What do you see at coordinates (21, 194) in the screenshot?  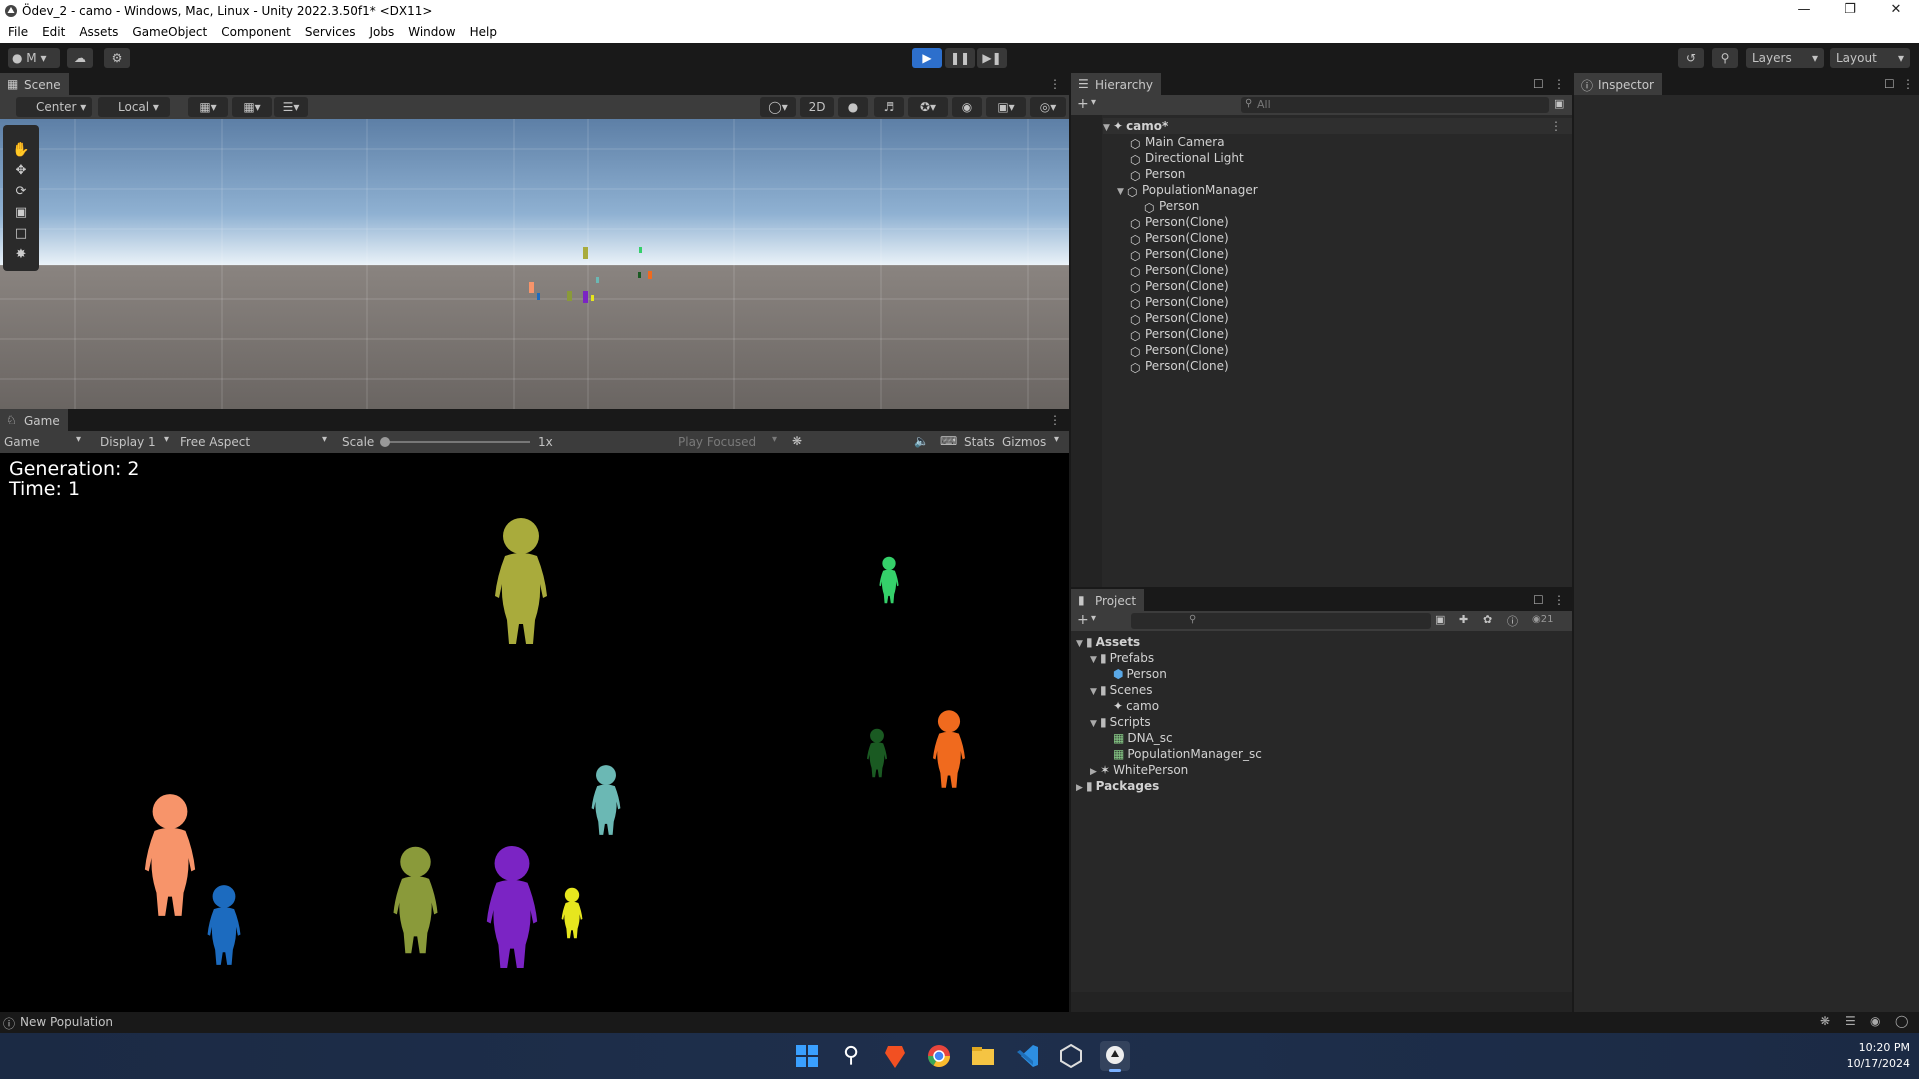 I see `rotate-tool-icon: ⟳` at bounding box center [21, 194].